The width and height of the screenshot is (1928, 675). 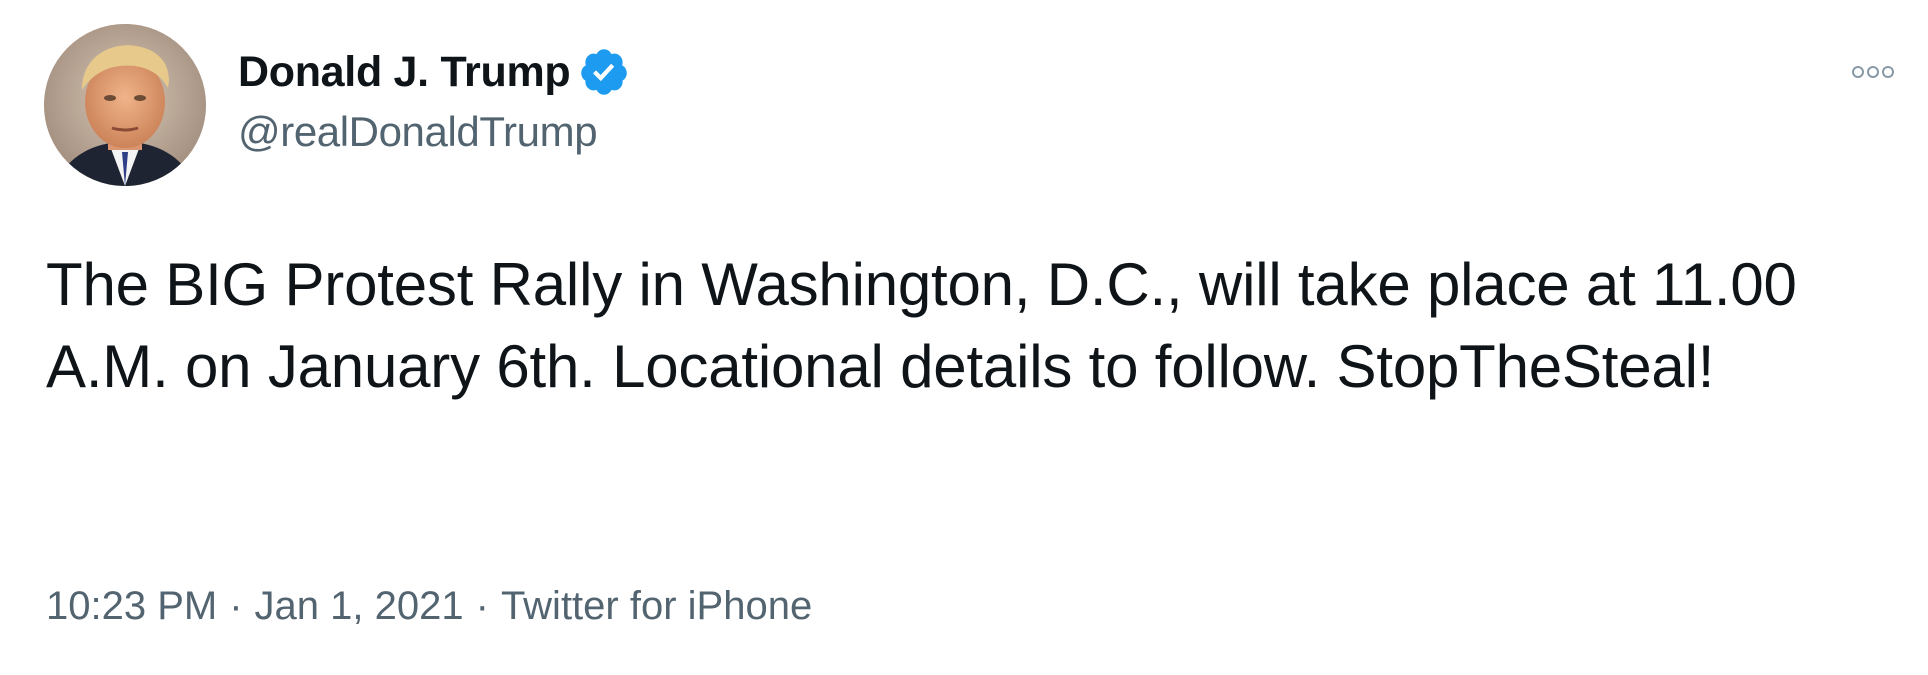 I want to click on verified-badge-icon, so click(x=604, y=72).